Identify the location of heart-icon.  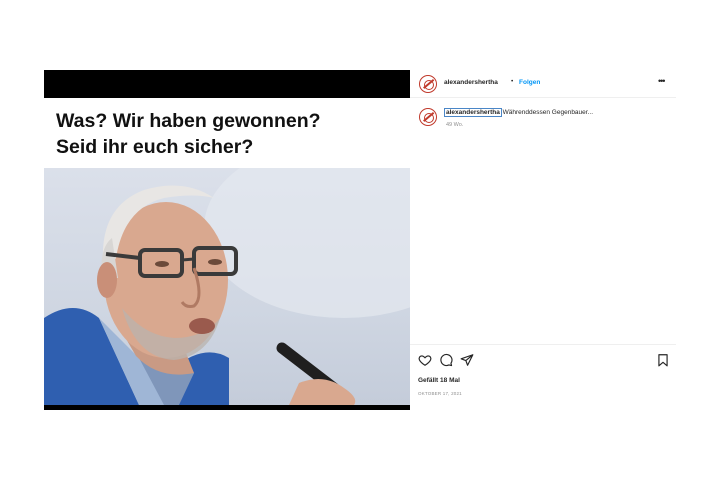
(425, 360).